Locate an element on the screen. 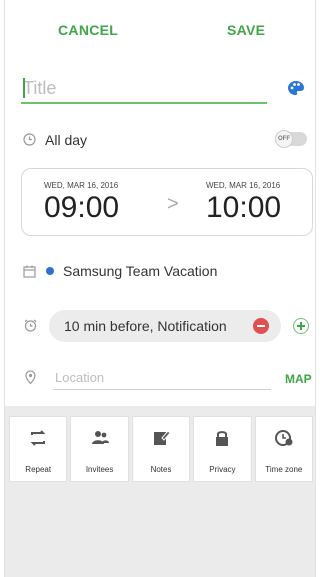  arrow-right-icon: > is located at coordinates (173, 204).